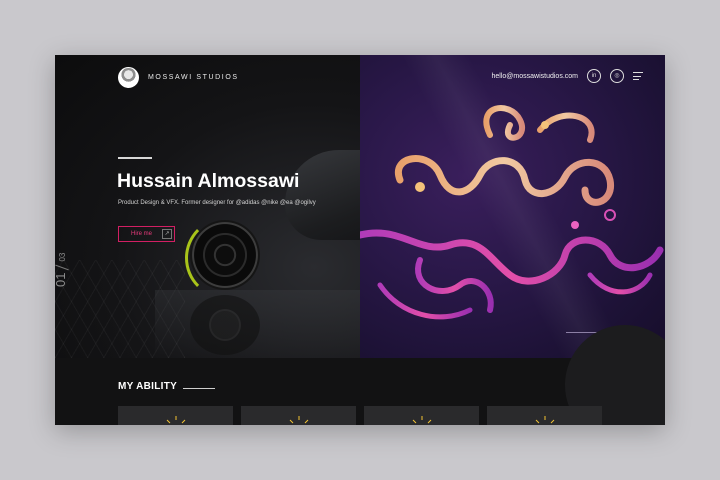 The width and height of the screenshot is (720, 480). What do you see at coordinates (135, 158) in the screenshot?
I see `title-accent-line` at bounding box center [135, 158].